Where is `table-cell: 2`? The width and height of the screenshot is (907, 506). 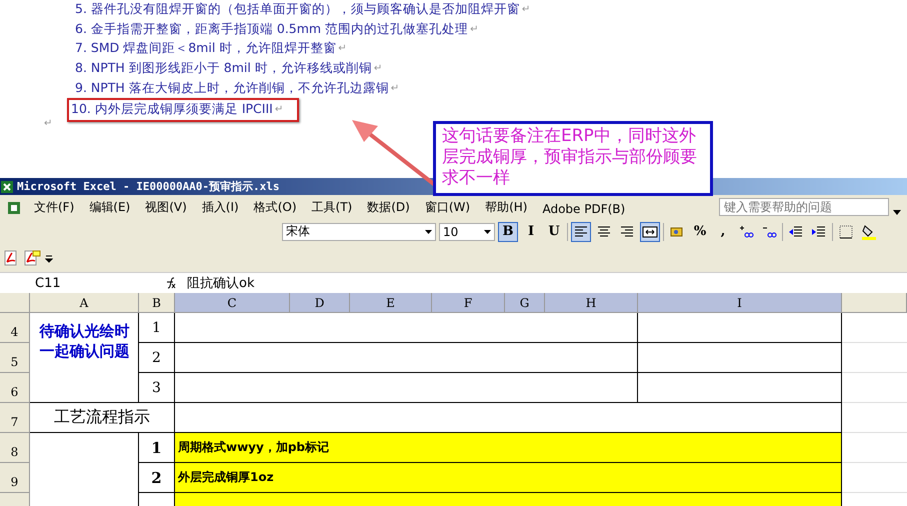
table-cell: 2 is located at coordinates (157, 358).